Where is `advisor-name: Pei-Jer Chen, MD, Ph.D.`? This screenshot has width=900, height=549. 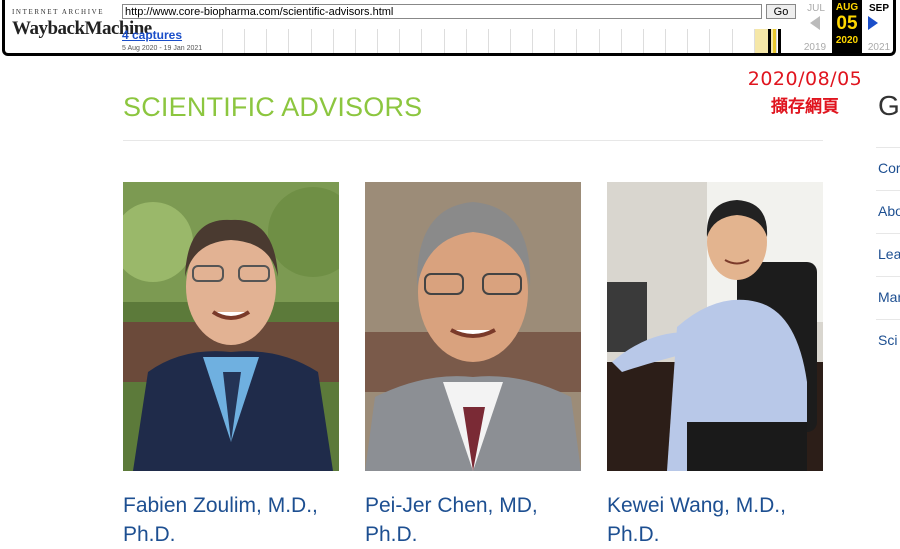 advisor-name: Pei-Jer Chen, MD, Ph.D. is located at coordinates (473, 520).